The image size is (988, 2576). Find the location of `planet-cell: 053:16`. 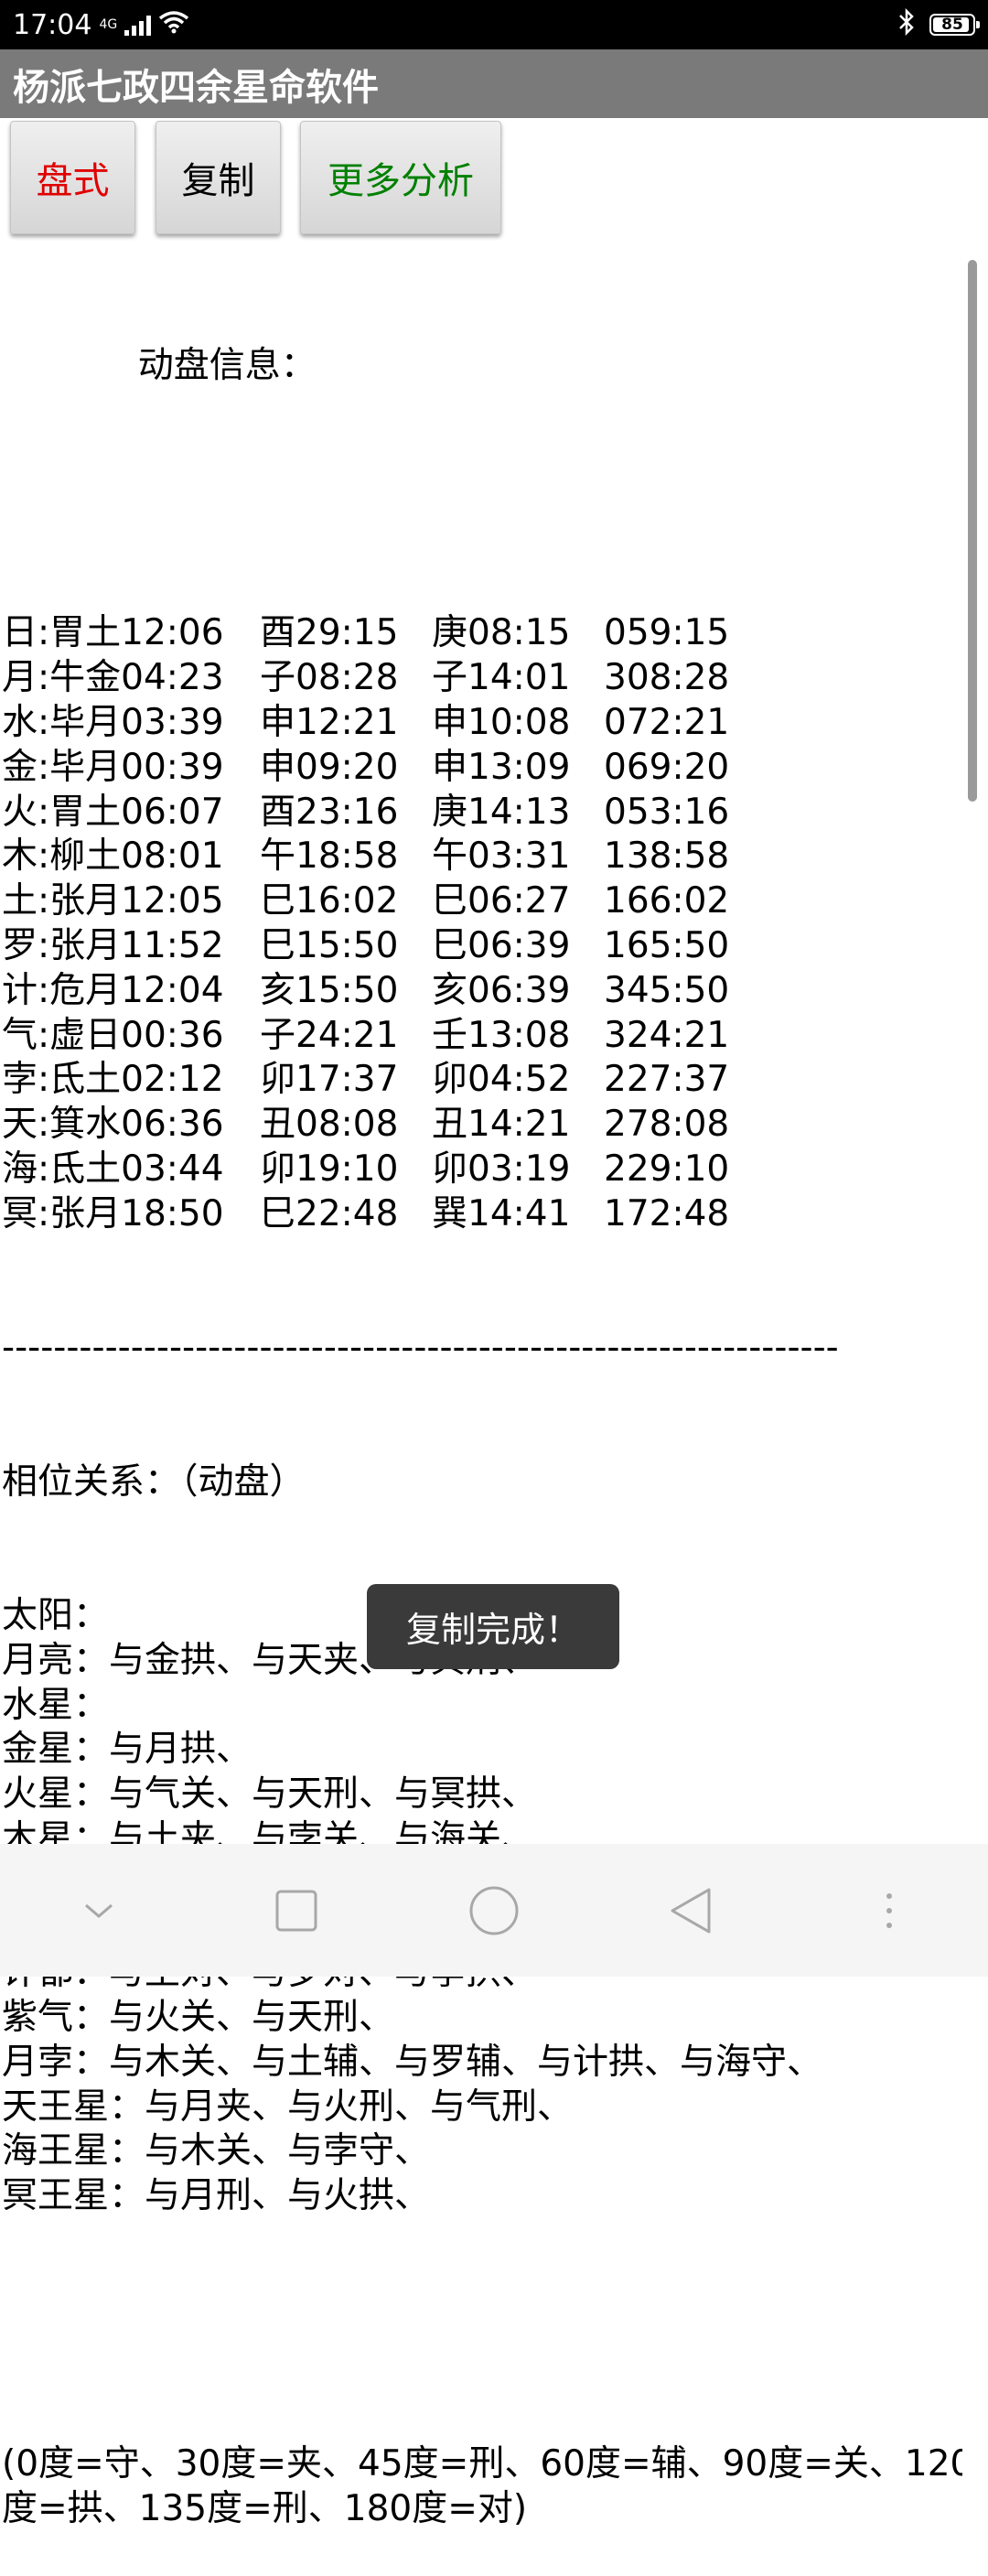

planet-cell: 053:16 is located at coordinates (667, 812).